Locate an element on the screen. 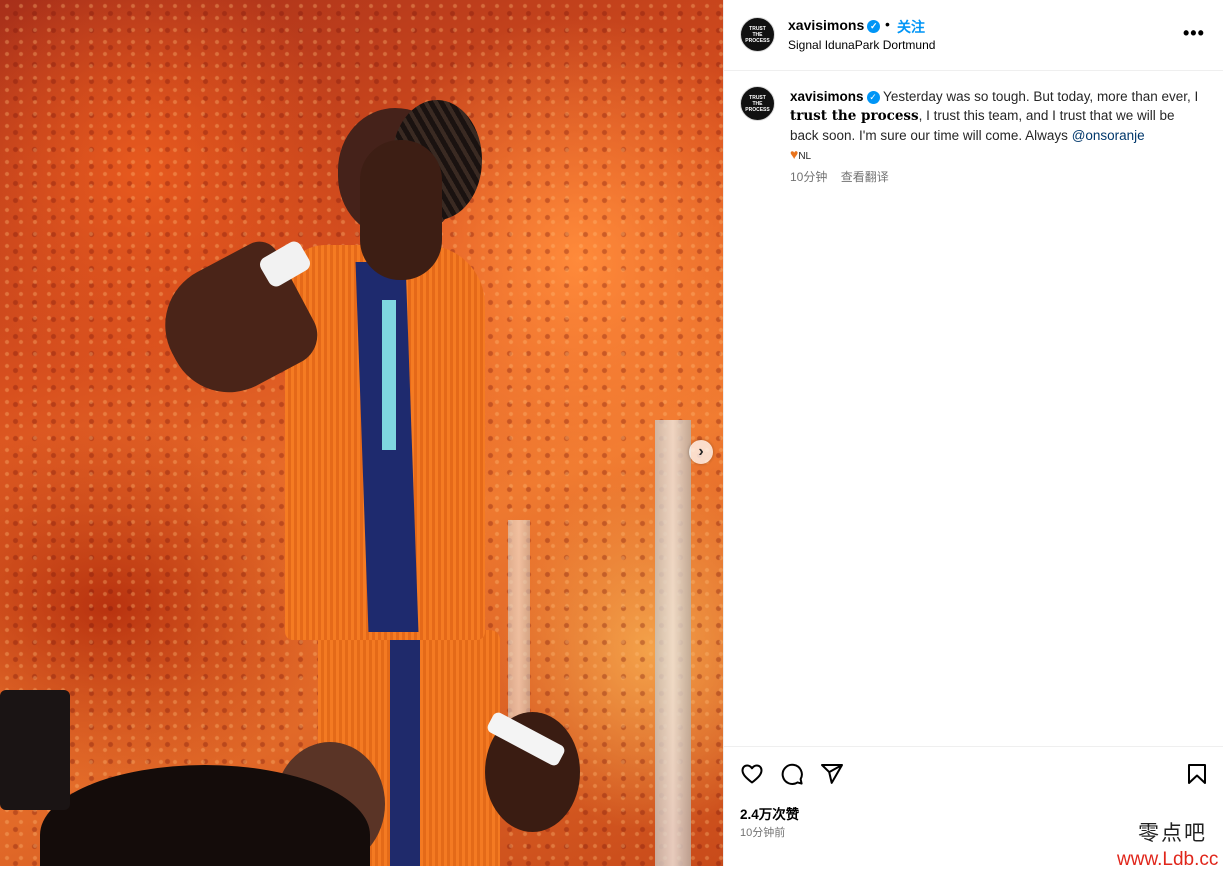  comment-button is located at coordinates (792, 774).